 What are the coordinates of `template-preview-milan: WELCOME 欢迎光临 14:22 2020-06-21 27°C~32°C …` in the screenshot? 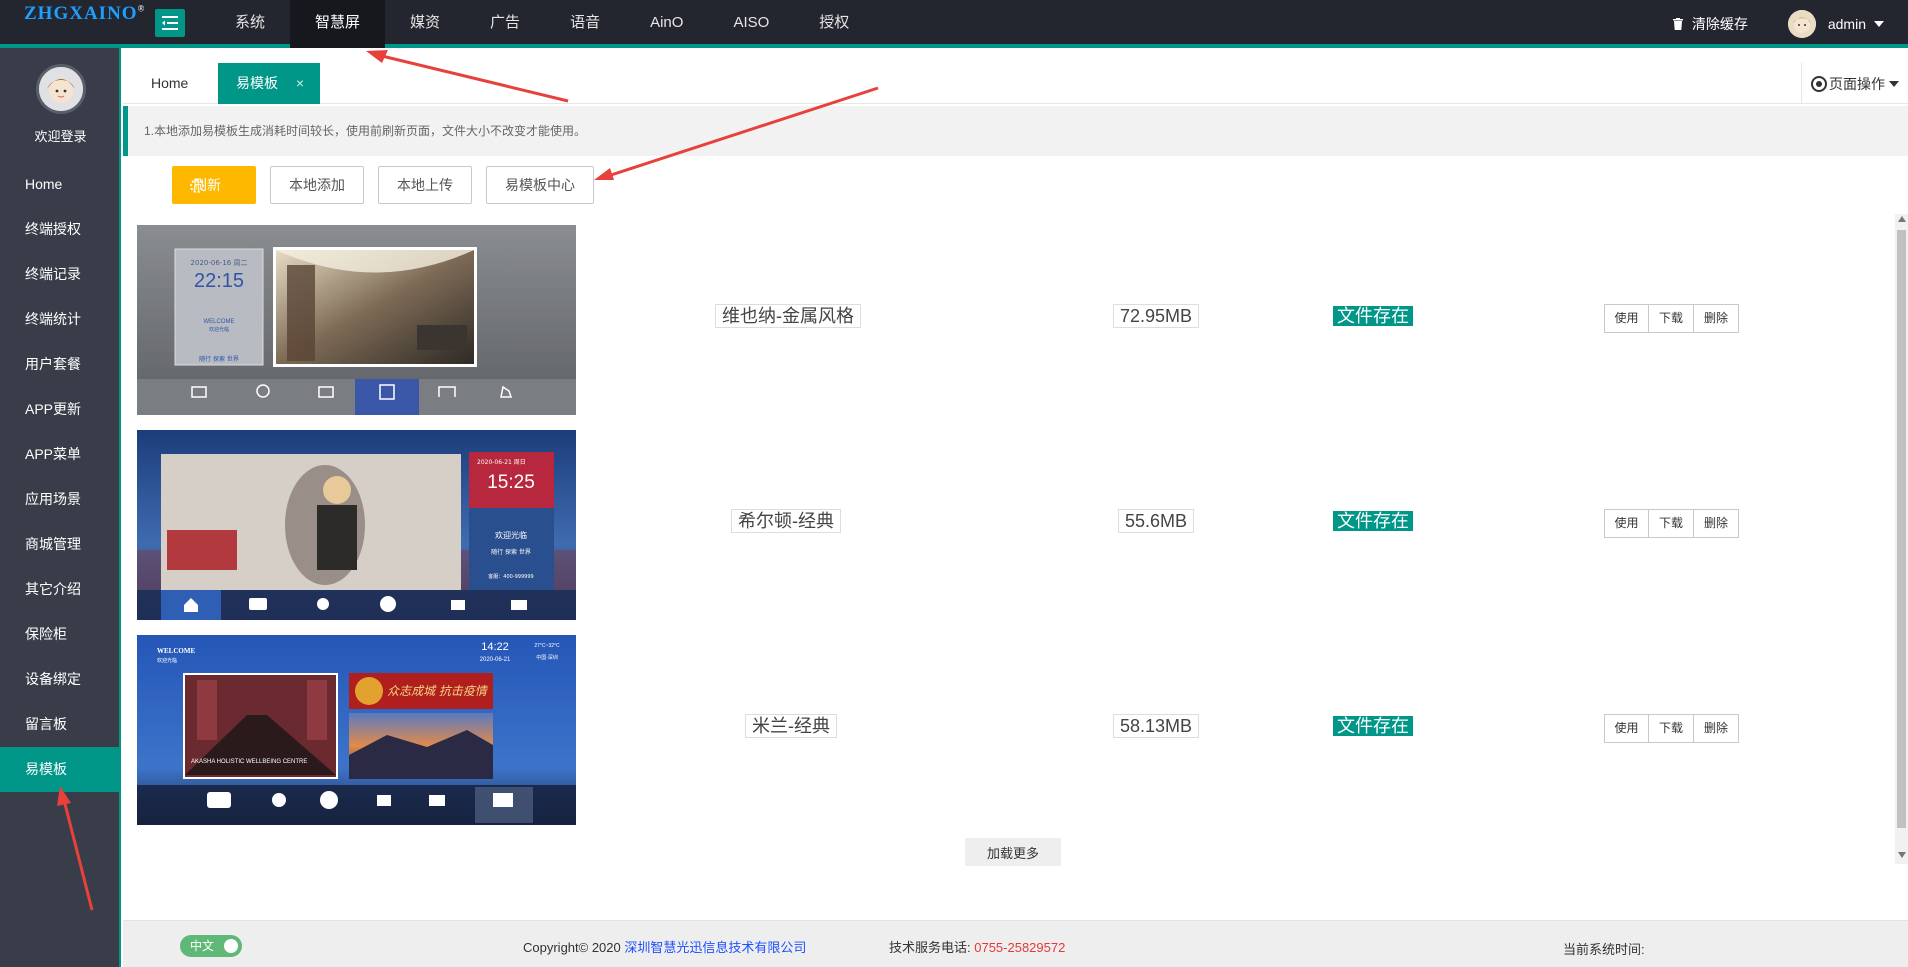 It's located at (356, 730).